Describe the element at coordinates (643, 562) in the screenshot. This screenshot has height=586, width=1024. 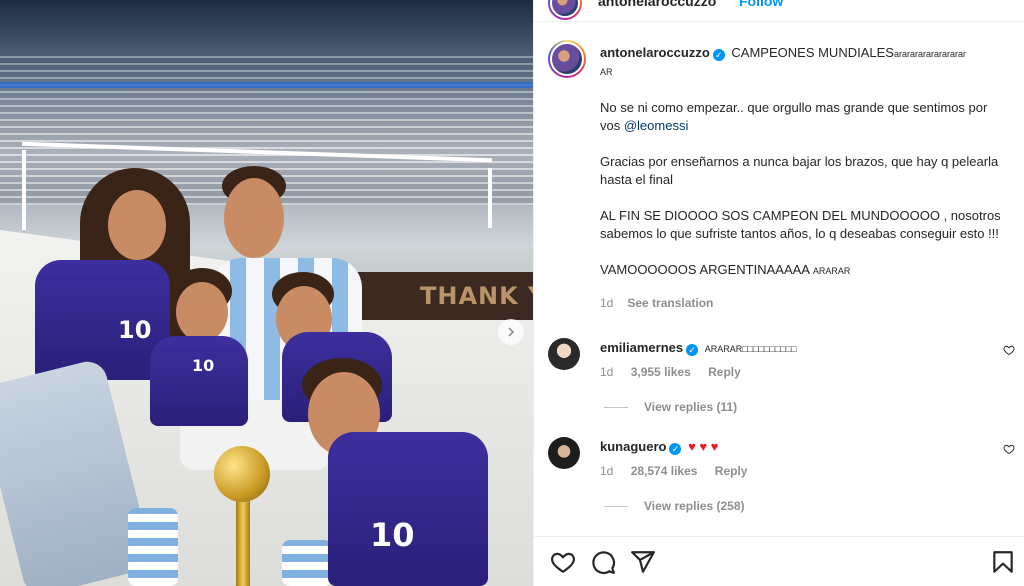
I see `share-icon` at that location.